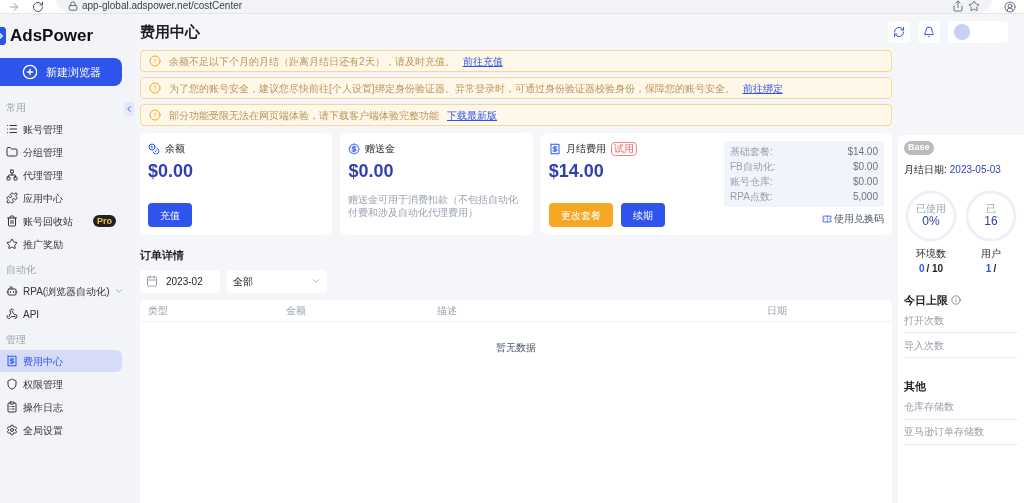 This screenshot has width=1024, height=503. I want to click on folder-icon, so click(12, 152).